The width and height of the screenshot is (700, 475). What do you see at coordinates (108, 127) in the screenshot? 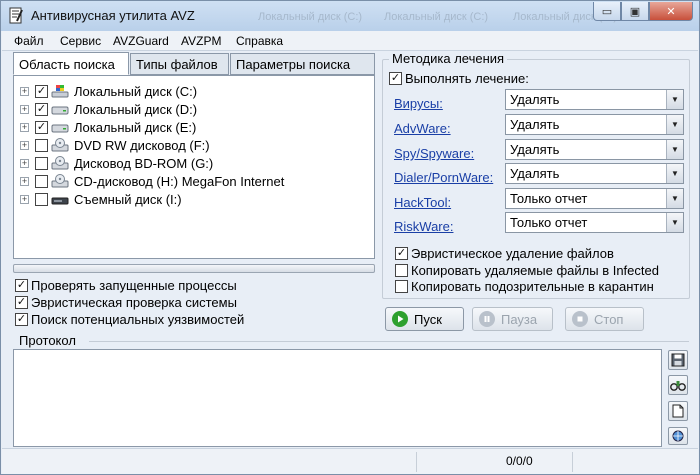
I see `tree-item: + Локальный диск (E:)` at bounding box center [108, 127].